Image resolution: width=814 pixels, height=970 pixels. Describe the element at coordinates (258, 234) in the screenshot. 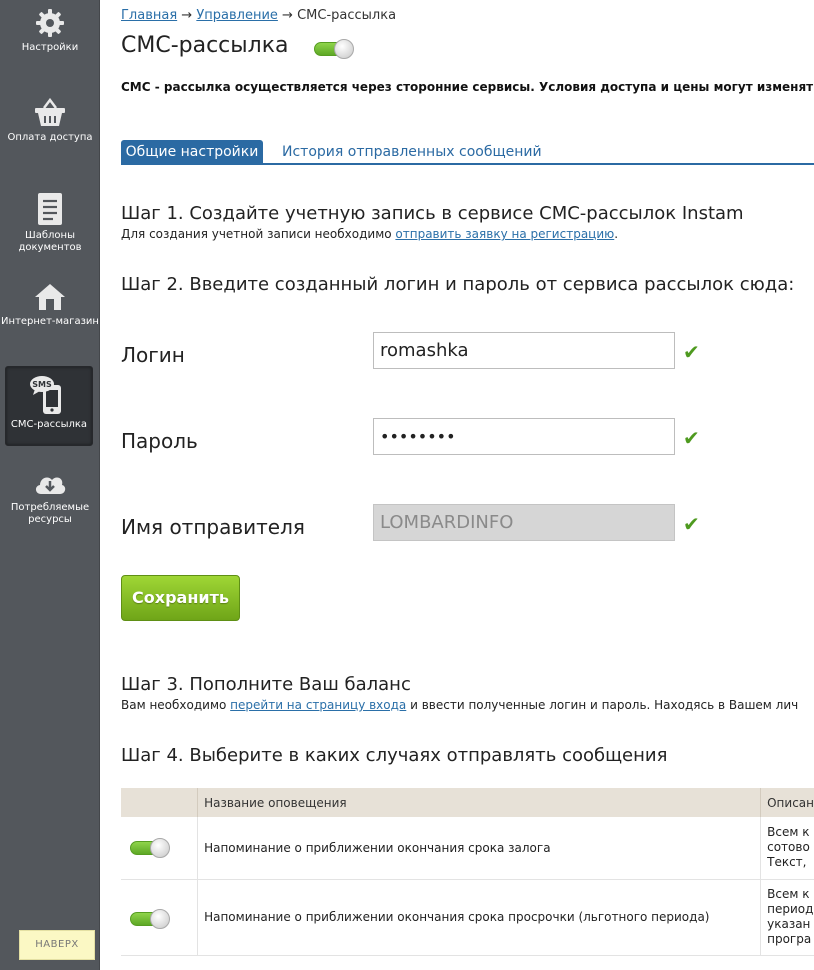

I see `step1-text-before: Для создания учетной записи необходимо` at that location.